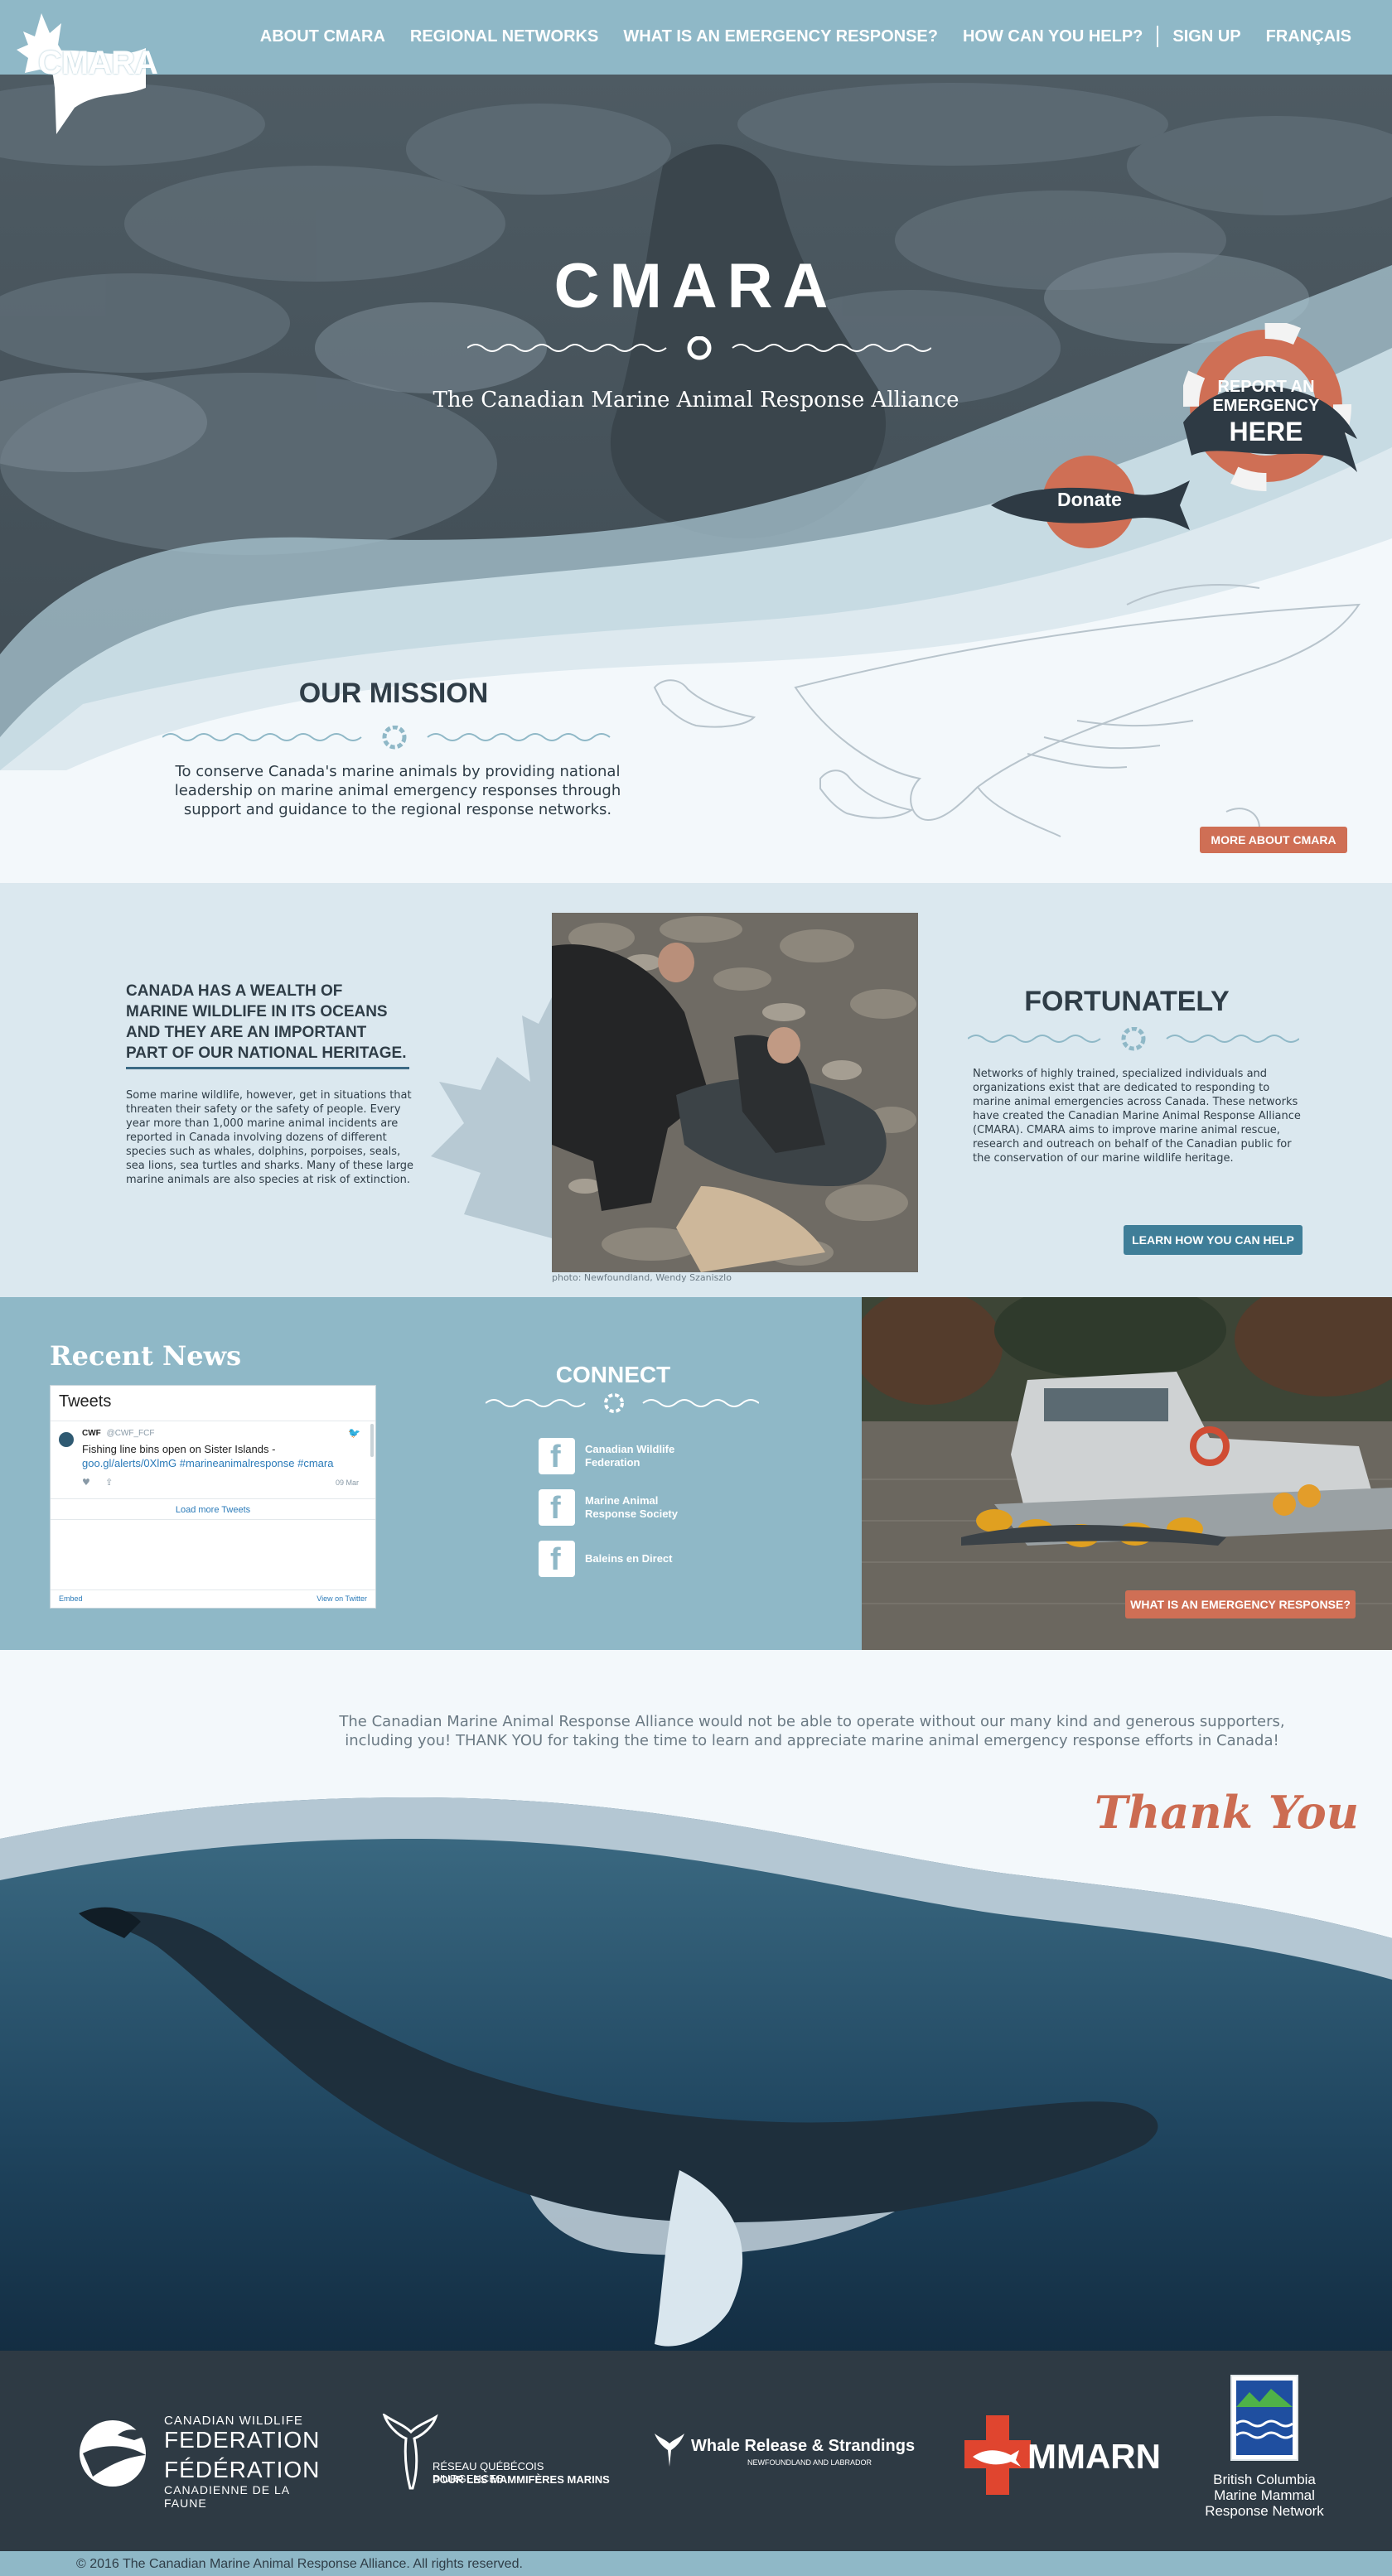 The width and height of the screenshot is (1392, 2576). I want to click on cwf-line-3: FÉDÉRATION, so click(242, 2469).